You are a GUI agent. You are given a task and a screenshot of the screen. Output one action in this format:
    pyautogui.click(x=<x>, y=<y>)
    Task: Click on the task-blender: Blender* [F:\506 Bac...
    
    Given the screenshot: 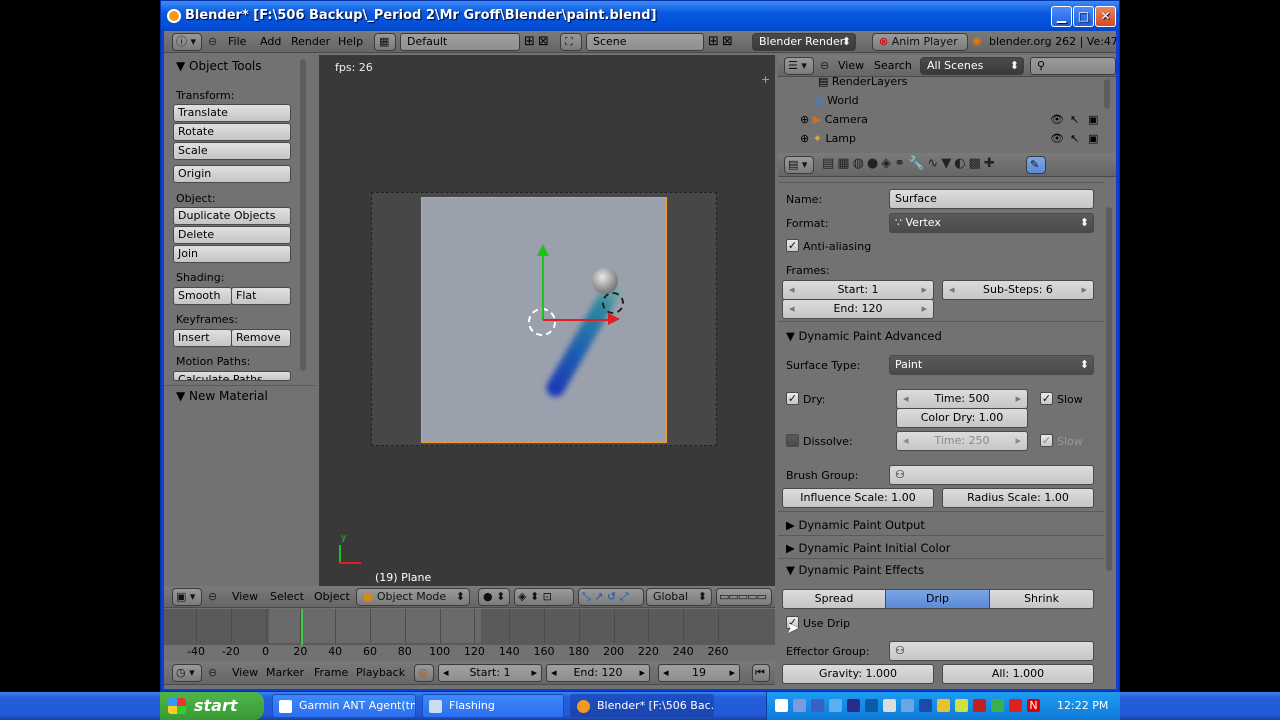 What is the action you would take?
    pyautogui.click(x=642, y=706)
    